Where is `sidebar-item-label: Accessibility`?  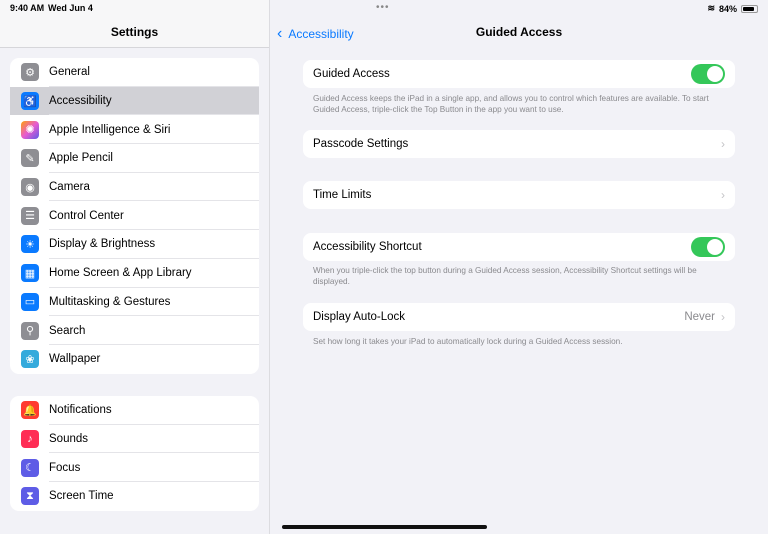 sidebar-item-label: Accessibility is located at coordinates (80, 101).